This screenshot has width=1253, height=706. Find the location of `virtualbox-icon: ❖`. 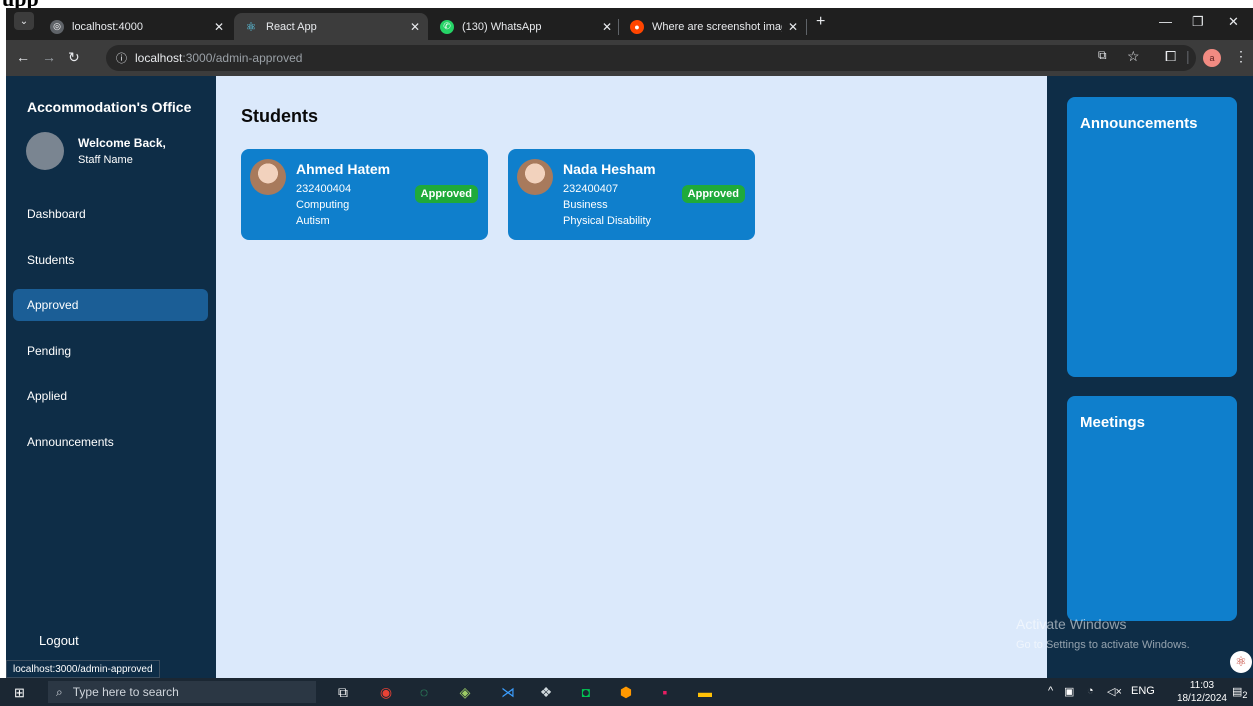

virtualbox-icon: ❖ is located at coordinates (546, 692).